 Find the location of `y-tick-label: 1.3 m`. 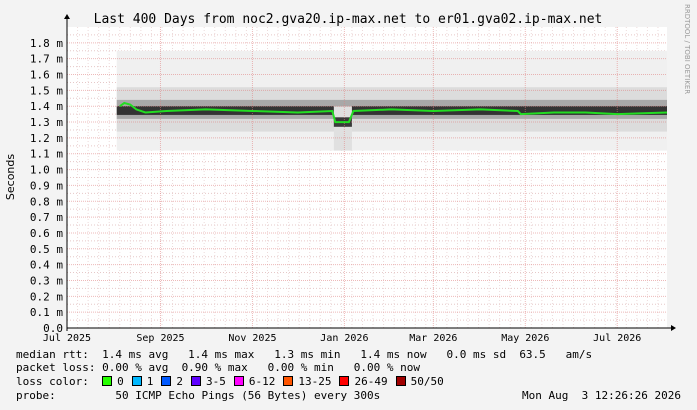

y-tick-label: 1.3 m is located at coordinates (46, 122).